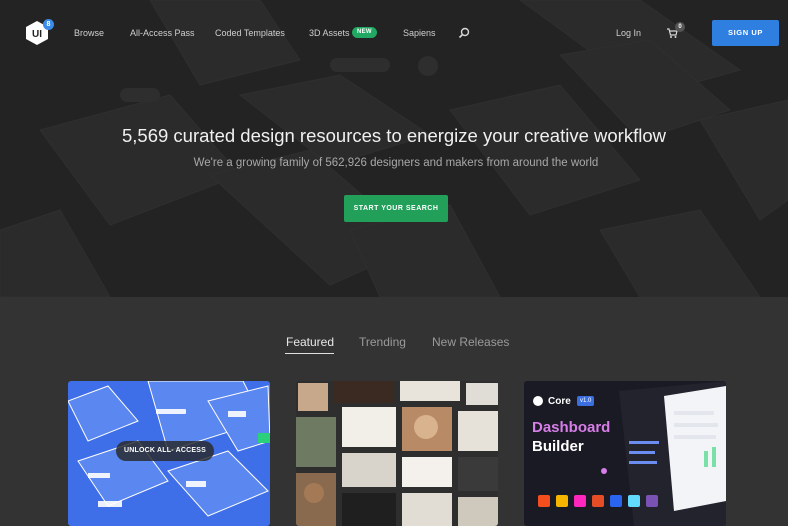 Image resolution: width=788 pixels, height=526 pixels. What do you see at coordinates (310, 342) in the screenshot?
I see `tab-featured: Featured` at bounding box center [310, 342].